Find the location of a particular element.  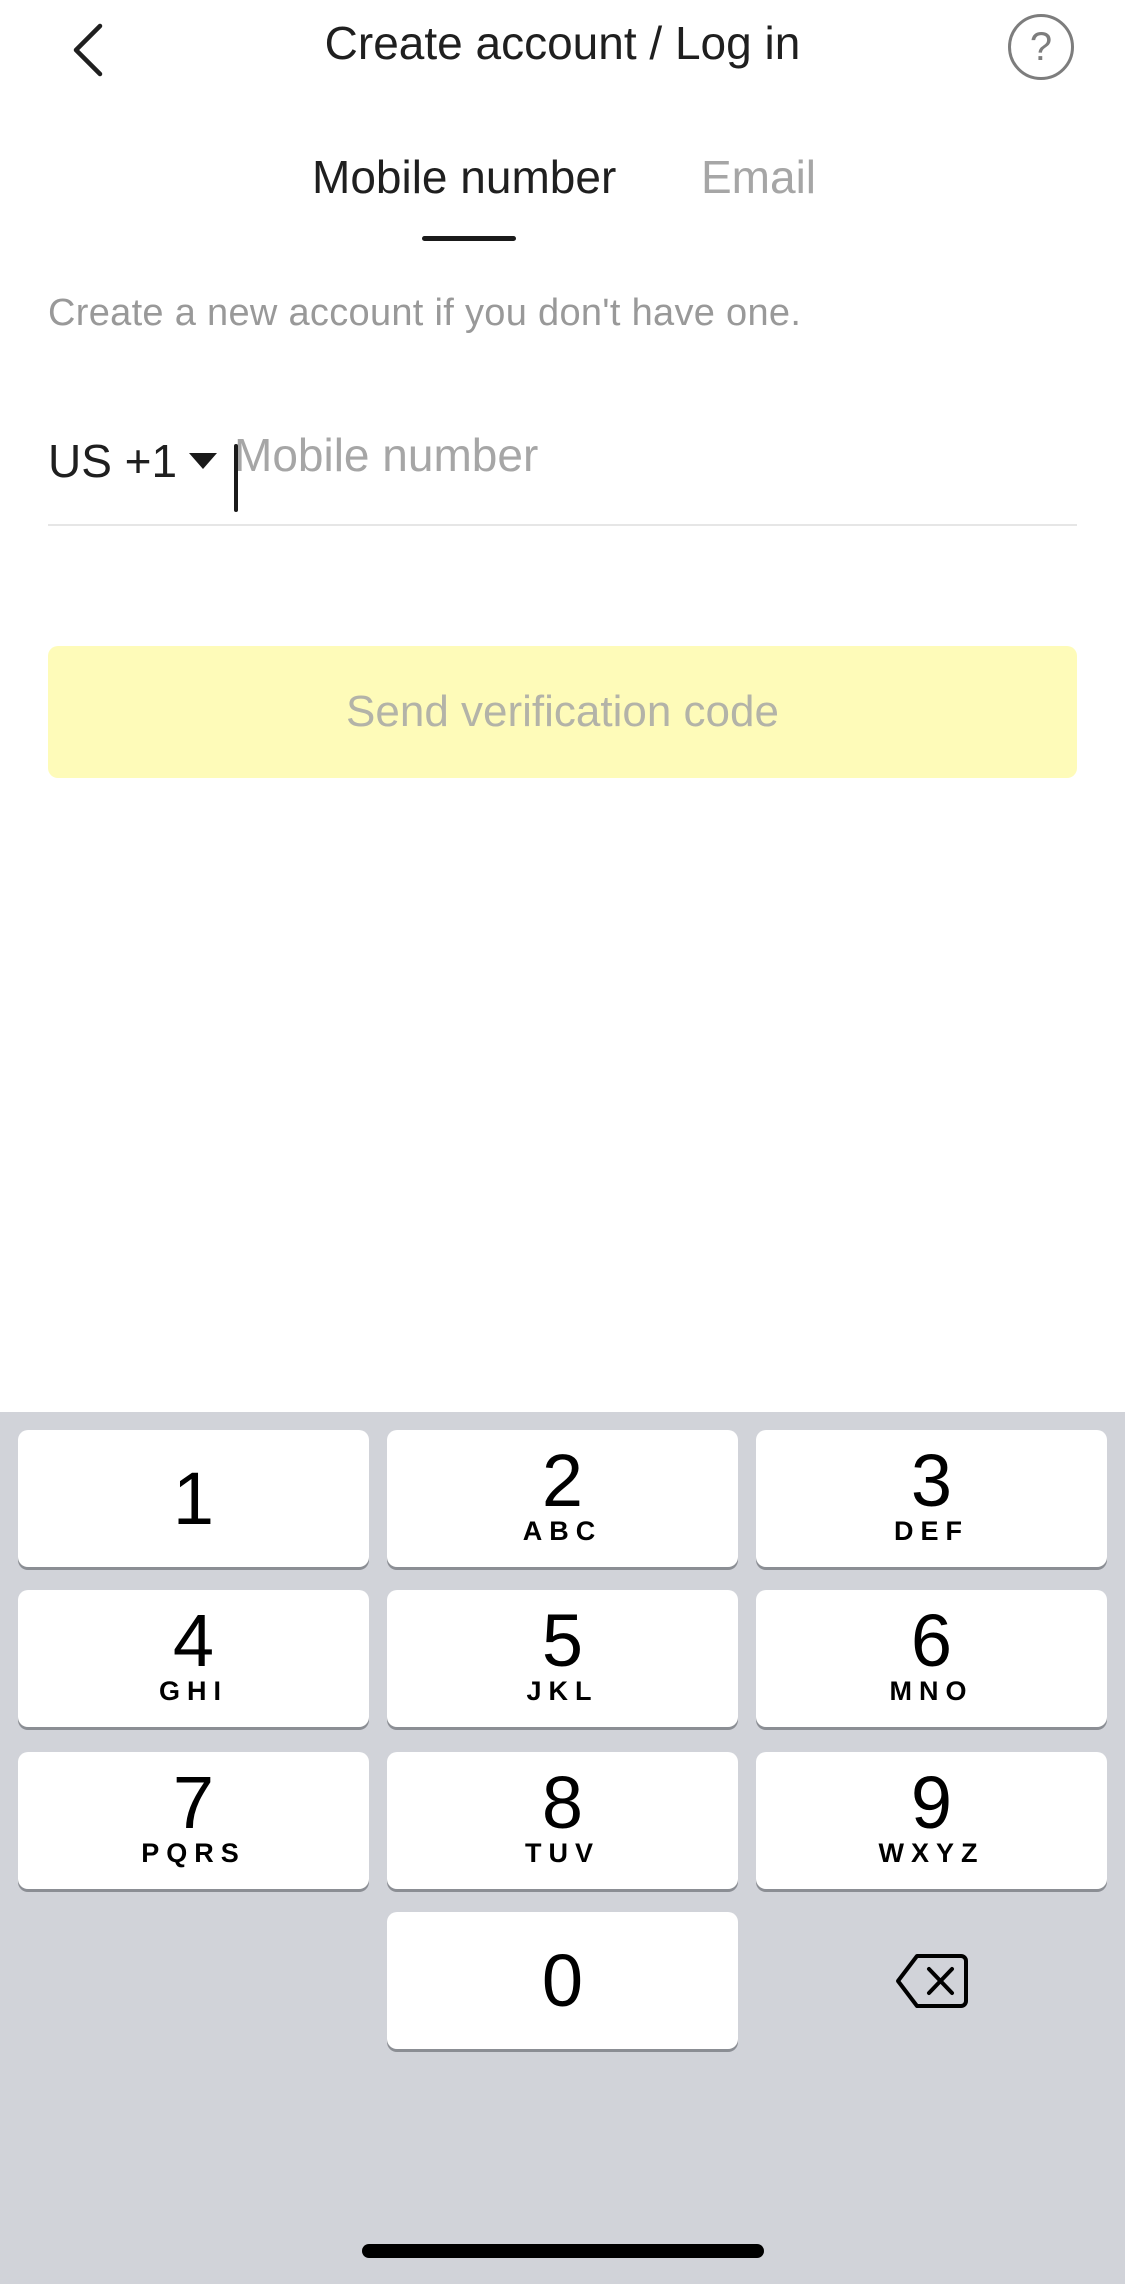

key-letters: PQRS is located at coordinates (193, 1853).